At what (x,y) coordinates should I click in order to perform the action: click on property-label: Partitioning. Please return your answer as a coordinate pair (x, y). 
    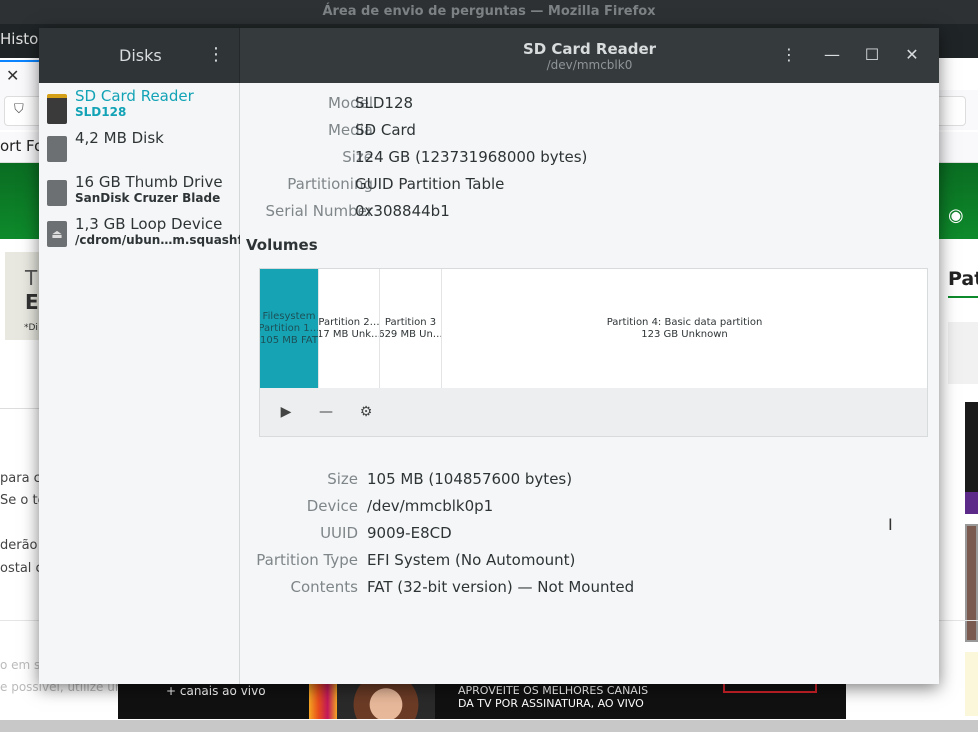
    Looking at the image, I should click on (330, 184).